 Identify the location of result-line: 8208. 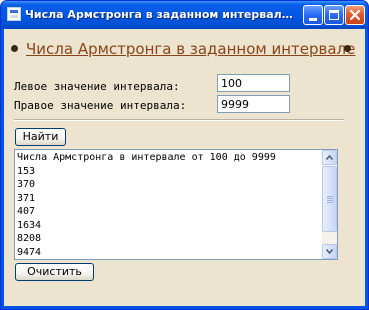
(29, 238).